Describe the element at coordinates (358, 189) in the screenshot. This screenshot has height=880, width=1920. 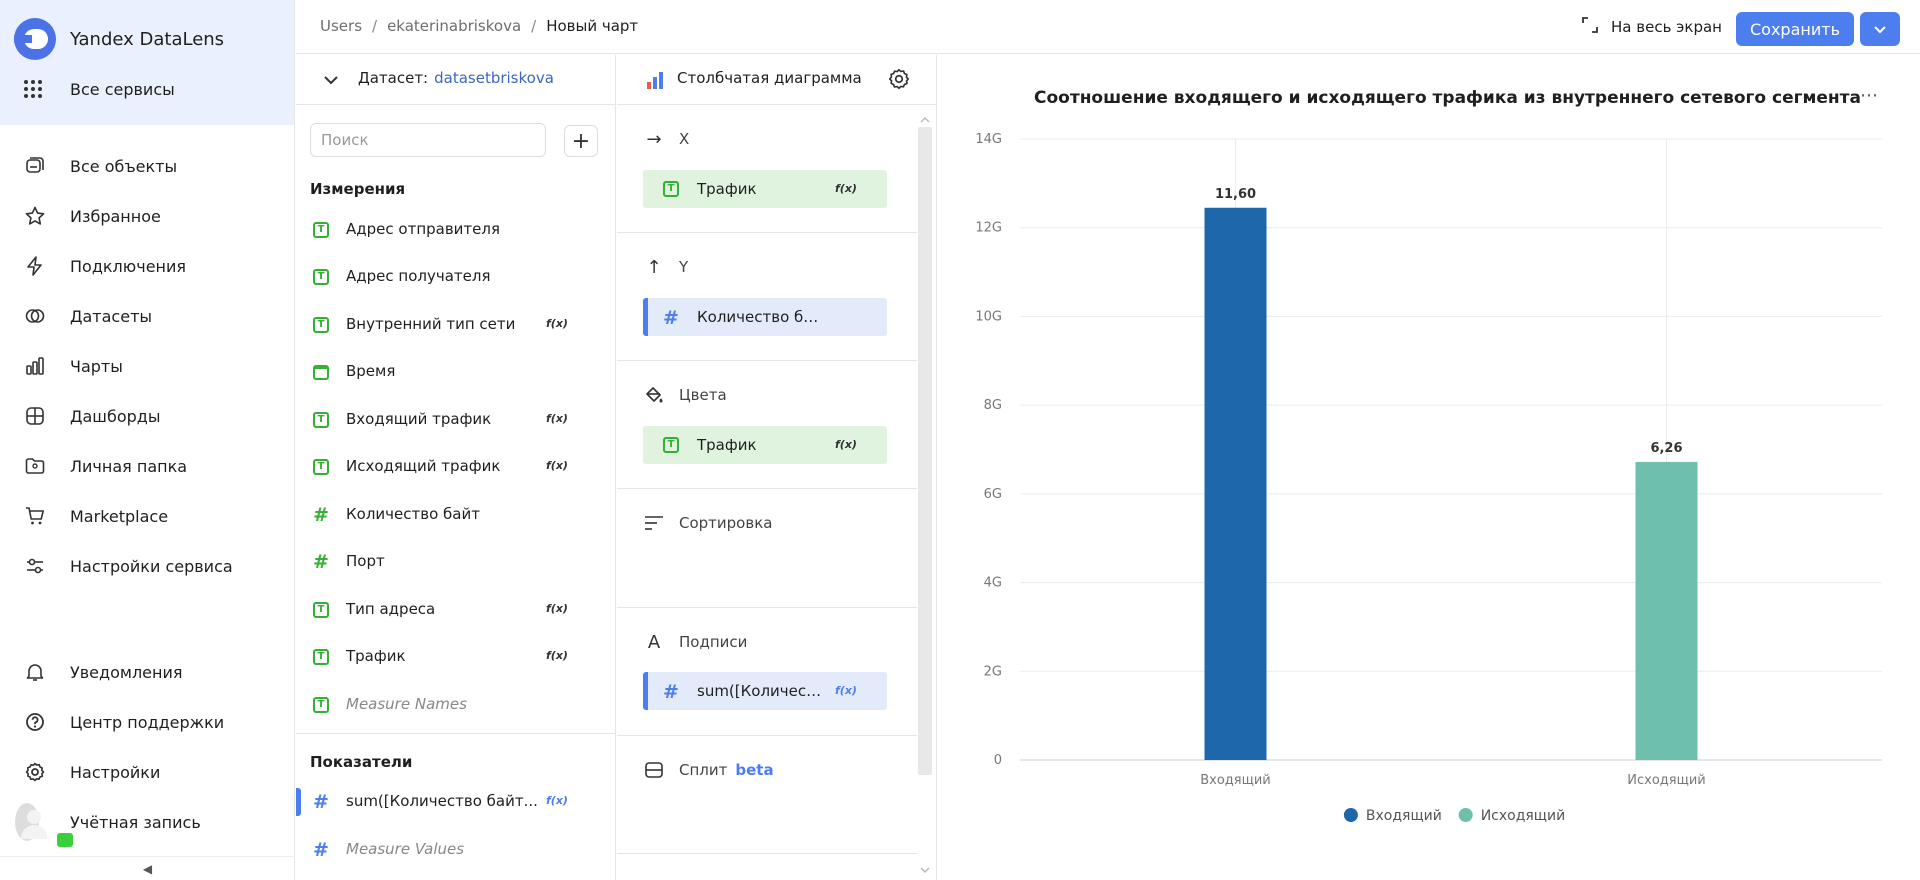
I see `dimensions-title: Измерения` at that location.